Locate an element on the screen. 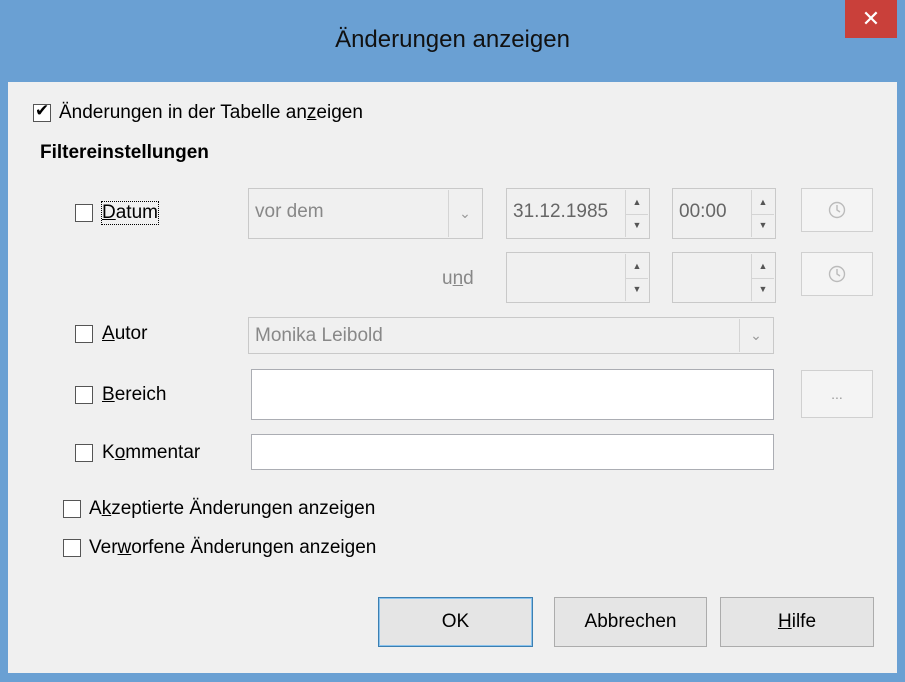  comment-label: Kommentar is located at coordinates (151, 453).